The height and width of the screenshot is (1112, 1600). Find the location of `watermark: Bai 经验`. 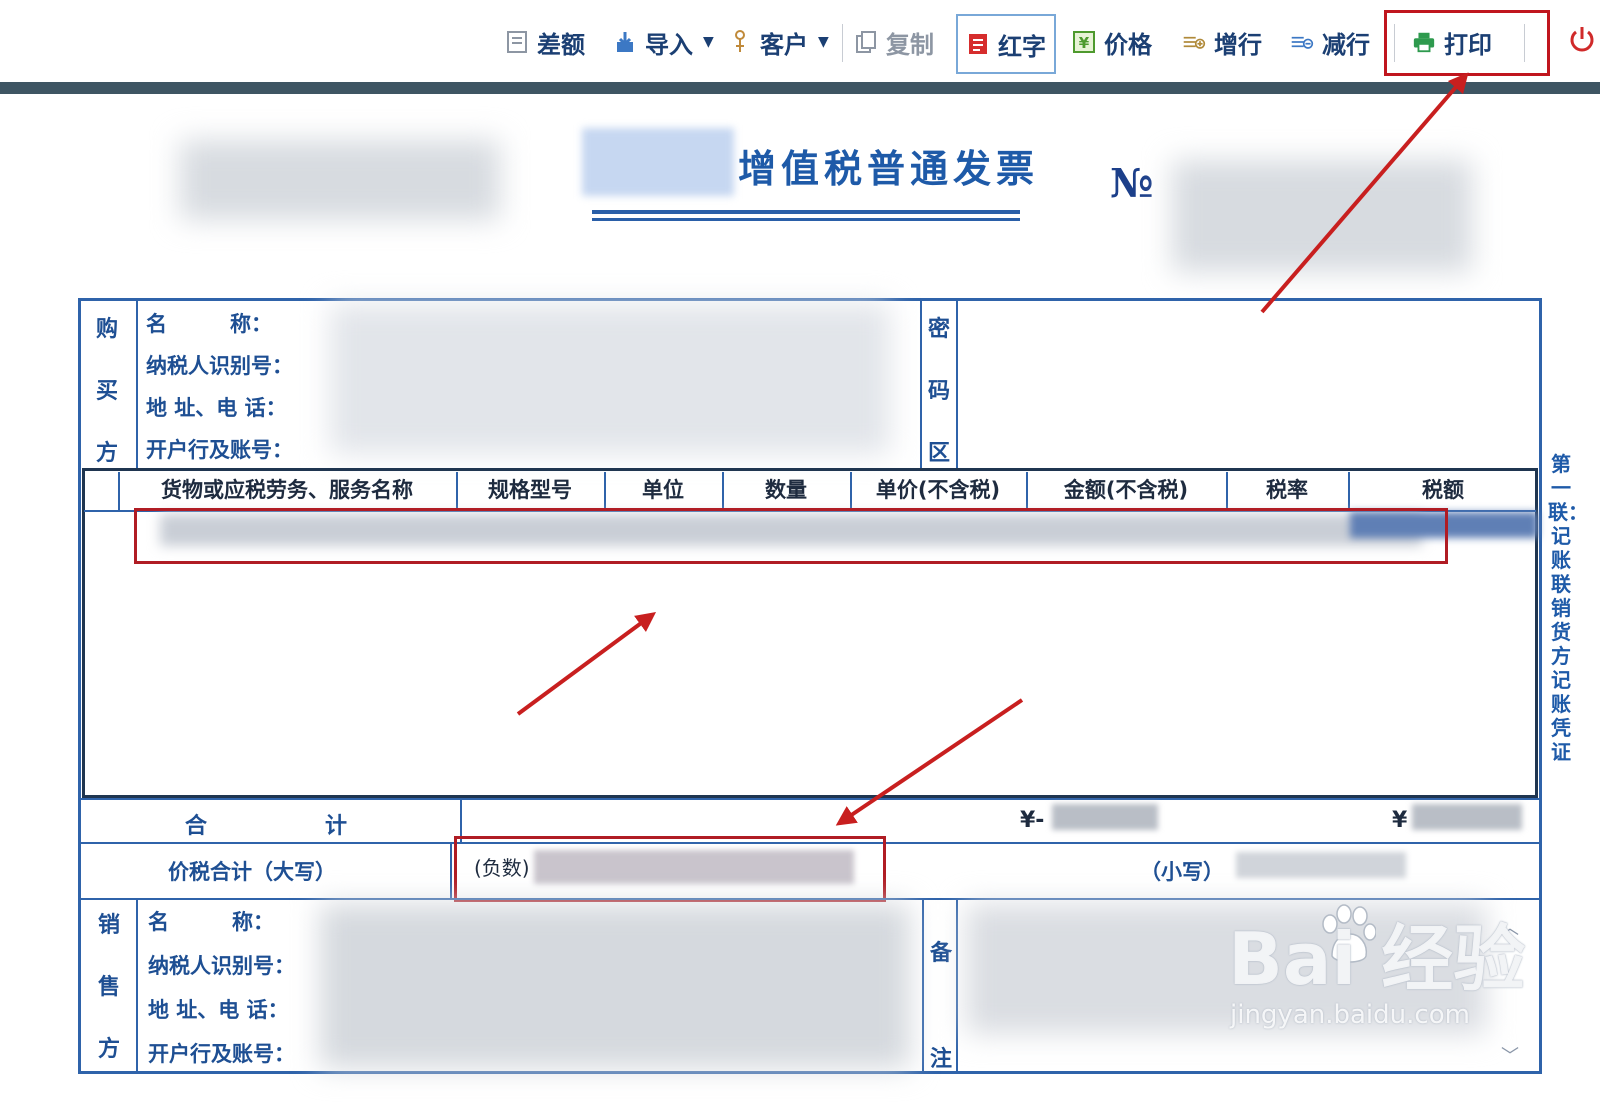

watermark: Bai 经验 is located at coordinates (1377, 959).